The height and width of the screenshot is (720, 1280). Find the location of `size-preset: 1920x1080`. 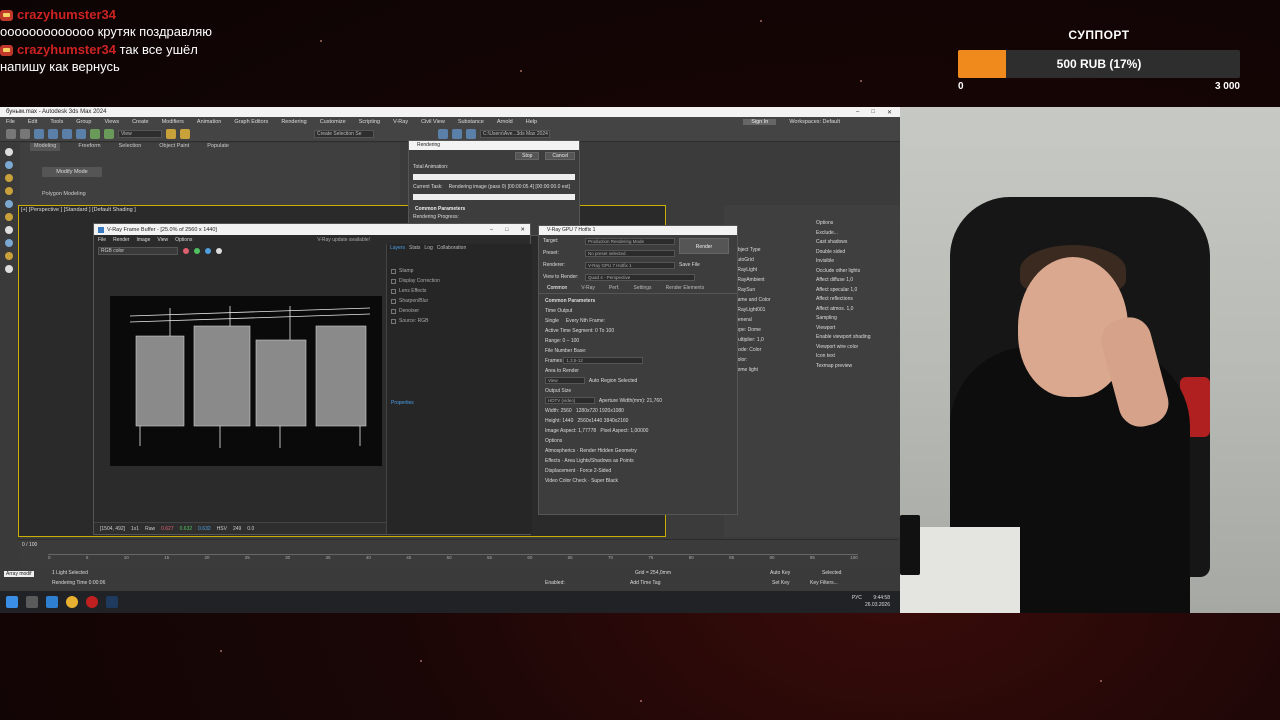

size-preset: 1920x1080 is located at coordinates (611, 411).